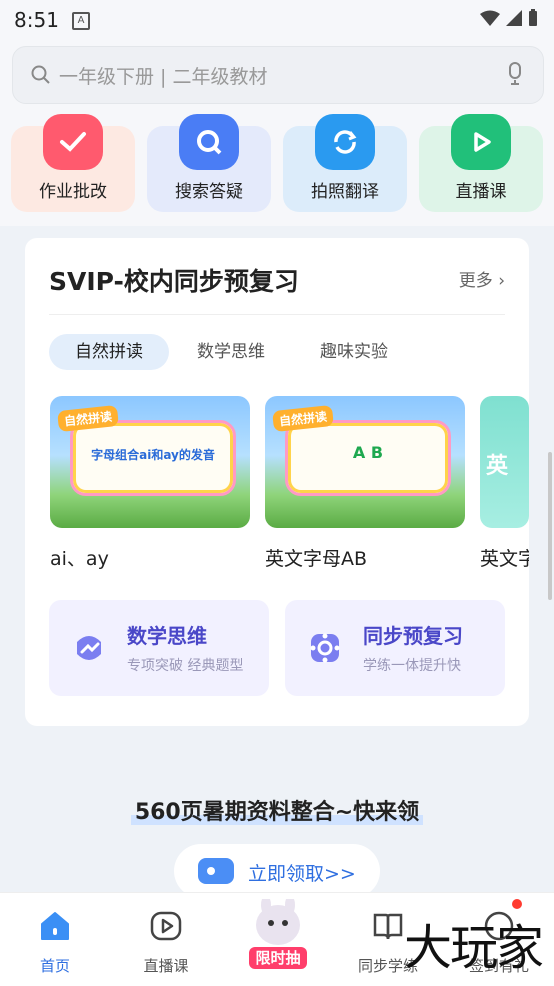  Describe the element at coordinates (163, 77) in the screenshot. I see `search-placeholder: 一年级下册 | 二年级教材` at that location.